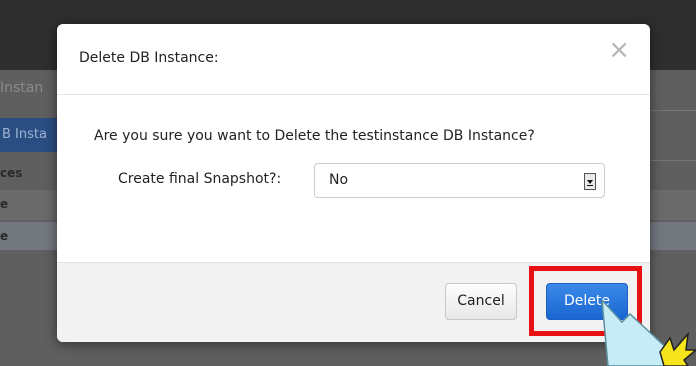 The width and height of the screenshot is (696, 366). Describe the element at coordinates (339, 180) in the screenshot. I see `snapshot-select-value: No` at that location.